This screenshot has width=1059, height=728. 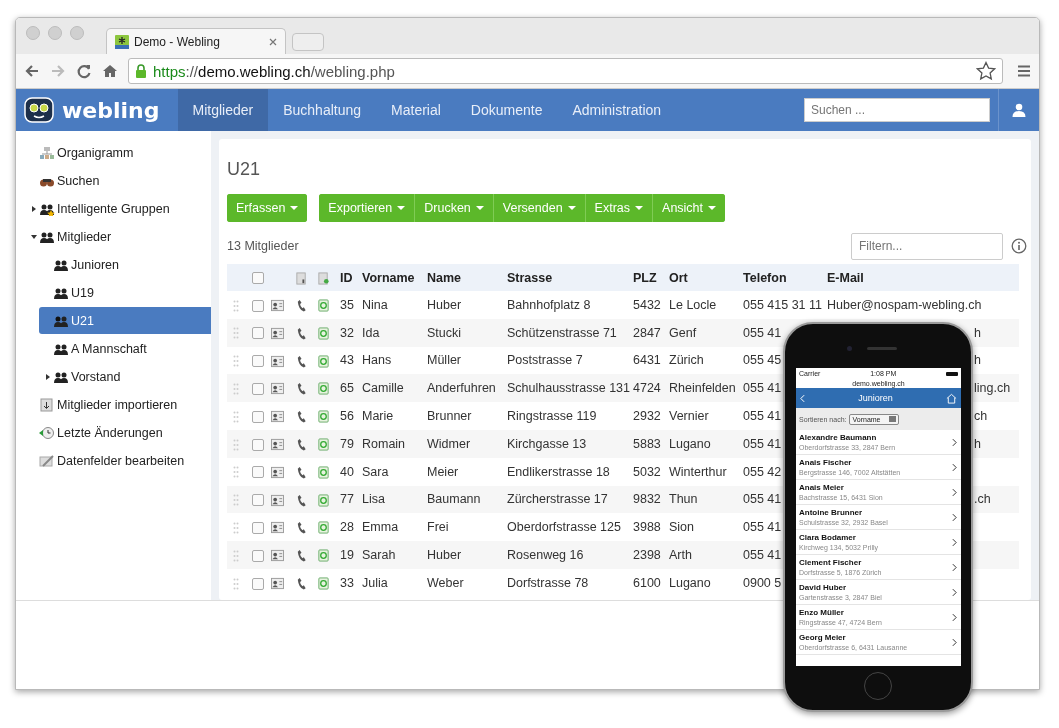 I want to click on new-tab-button, so click(x=308, y=42).